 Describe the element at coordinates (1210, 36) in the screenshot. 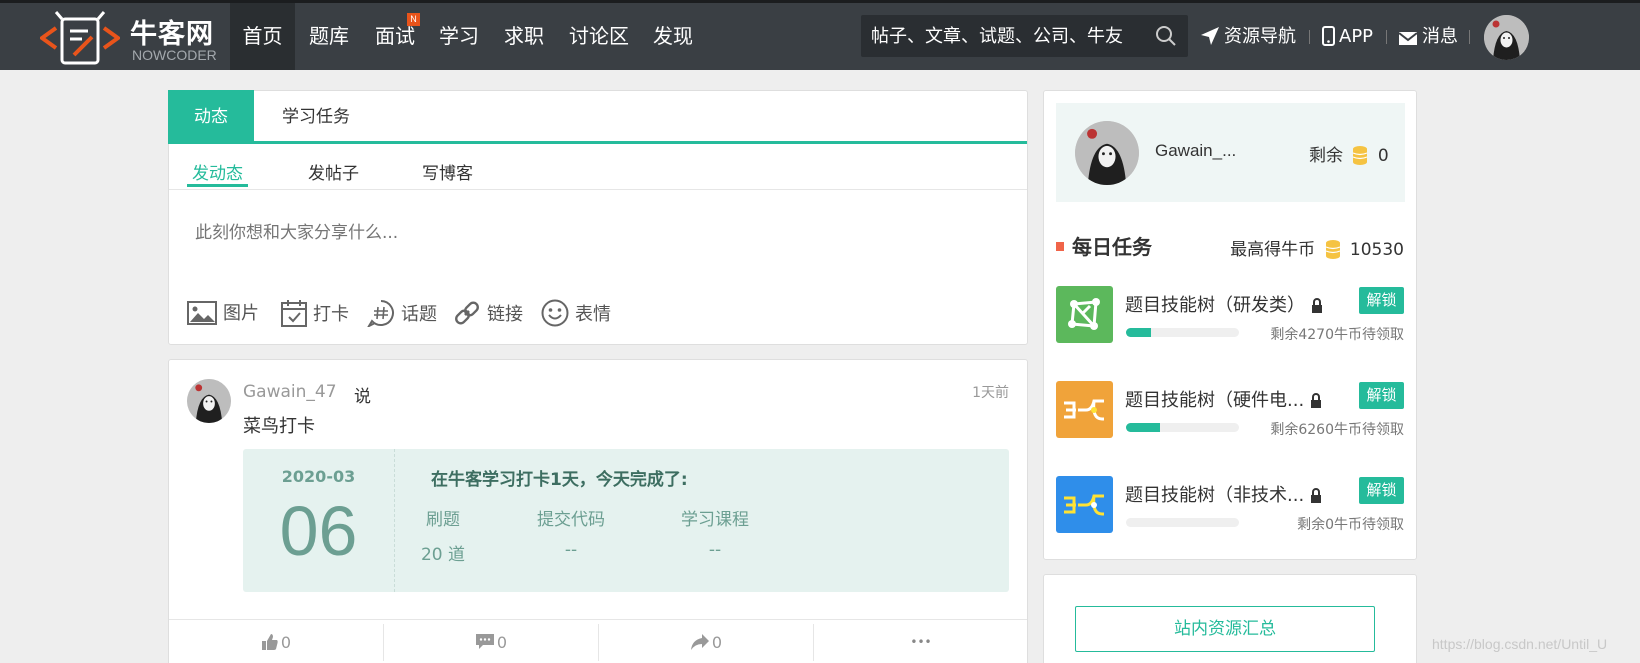

I see `navigation-arrow-icon` at that location.